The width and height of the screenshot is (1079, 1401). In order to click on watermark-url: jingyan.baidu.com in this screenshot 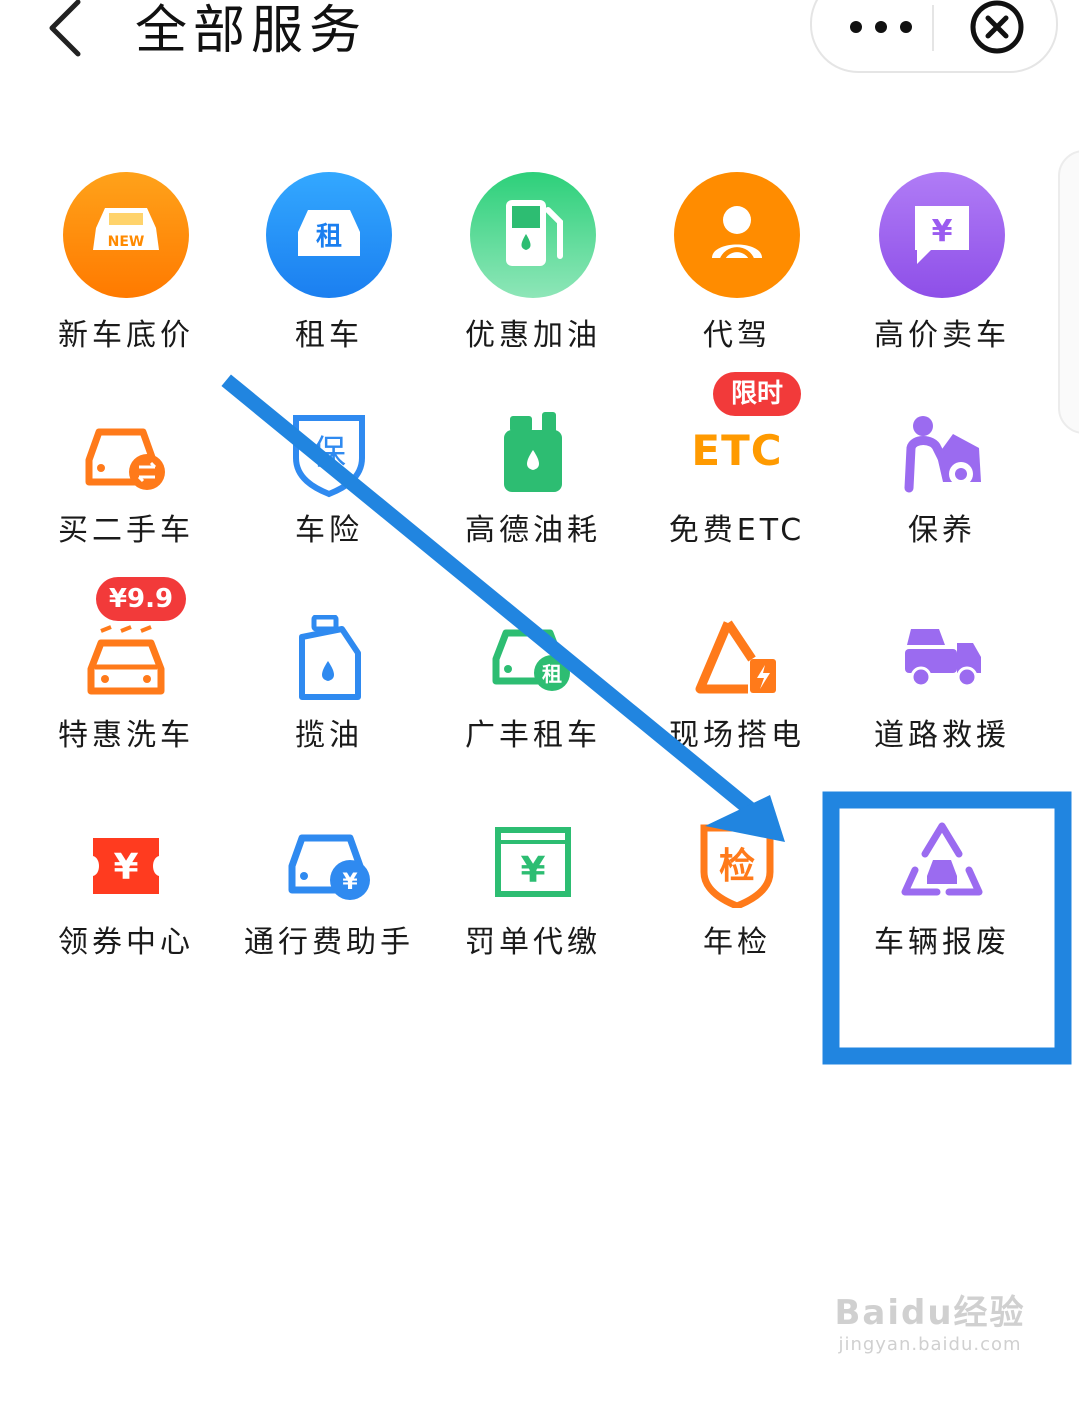, I will do `click(930, 1344)`.